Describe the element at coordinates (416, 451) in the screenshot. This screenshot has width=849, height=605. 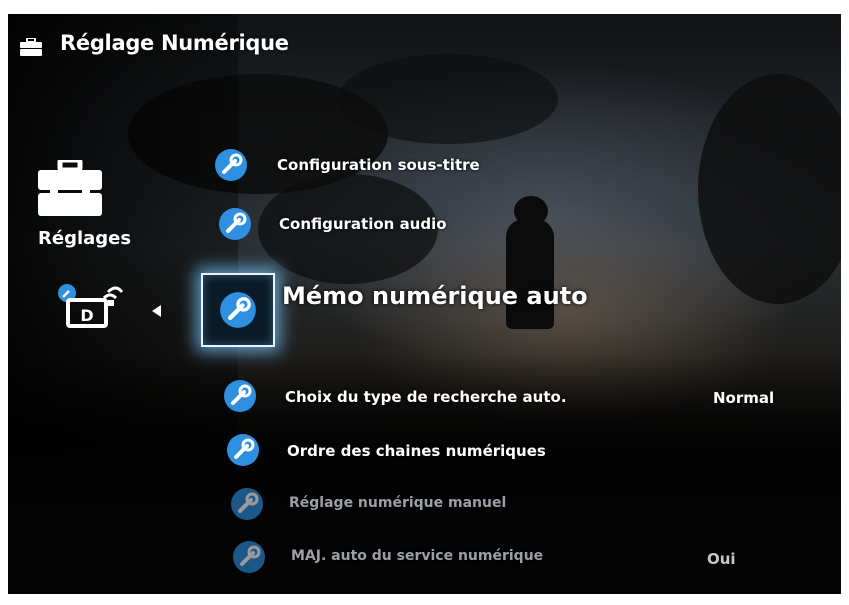
I see `menu-item-channel-order: Ordre des chaines numériques` at that location.